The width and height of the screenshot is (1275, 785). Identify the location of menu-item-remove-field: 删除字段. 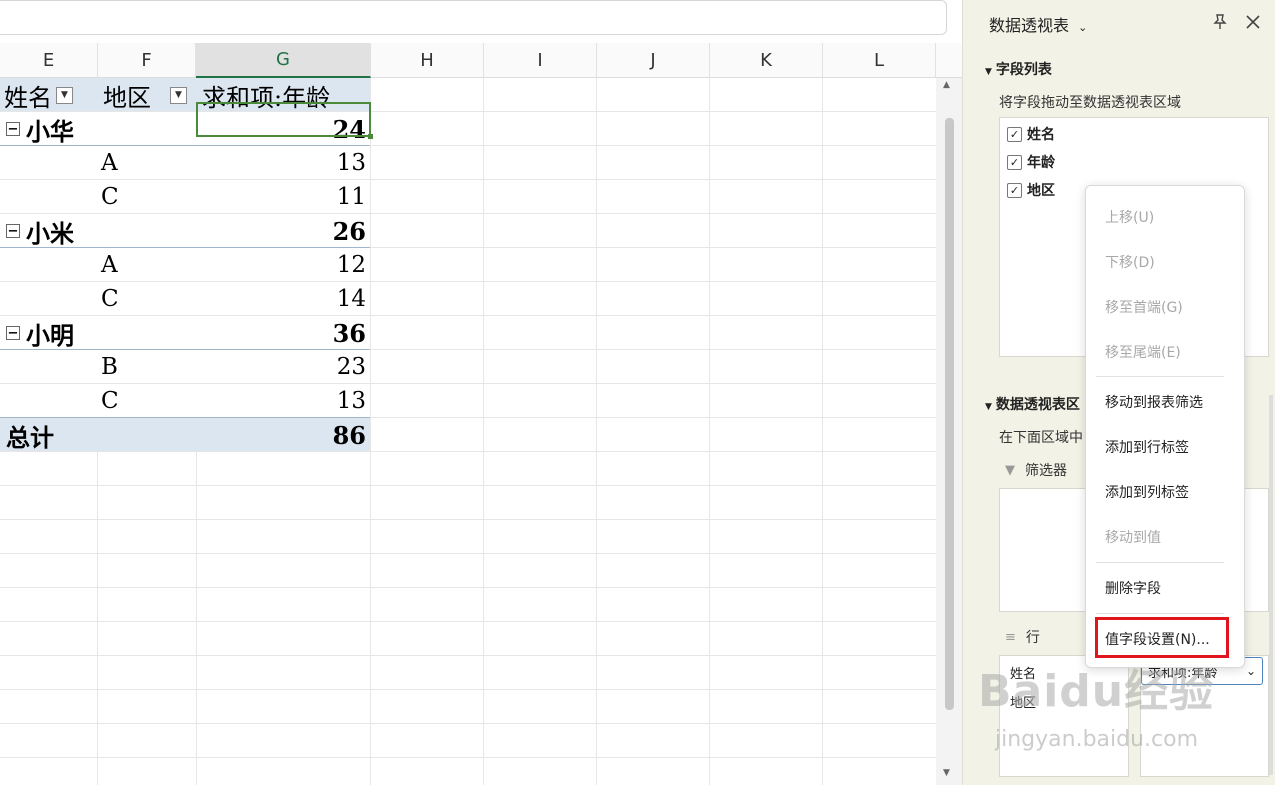
(1133, 588).